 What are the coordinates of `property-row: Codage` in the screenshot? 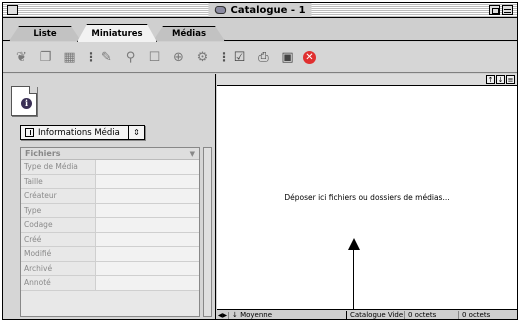 It's located at (110, 225).